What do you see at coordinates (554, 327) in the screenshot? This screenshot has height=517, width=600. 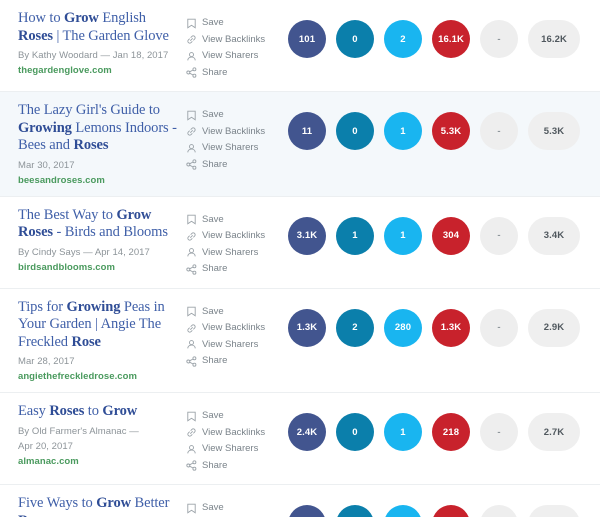 I see `total-shares-badge: 2.9K` at bounding box center [554, 327].